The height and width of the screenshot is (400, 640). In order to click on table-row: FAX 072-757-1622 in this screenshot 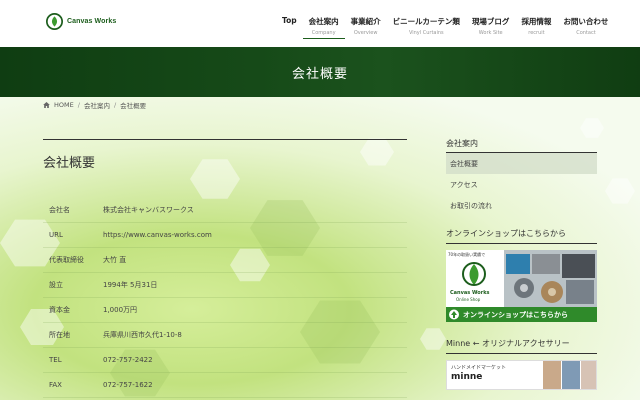, I will do `click(225, 385)`.